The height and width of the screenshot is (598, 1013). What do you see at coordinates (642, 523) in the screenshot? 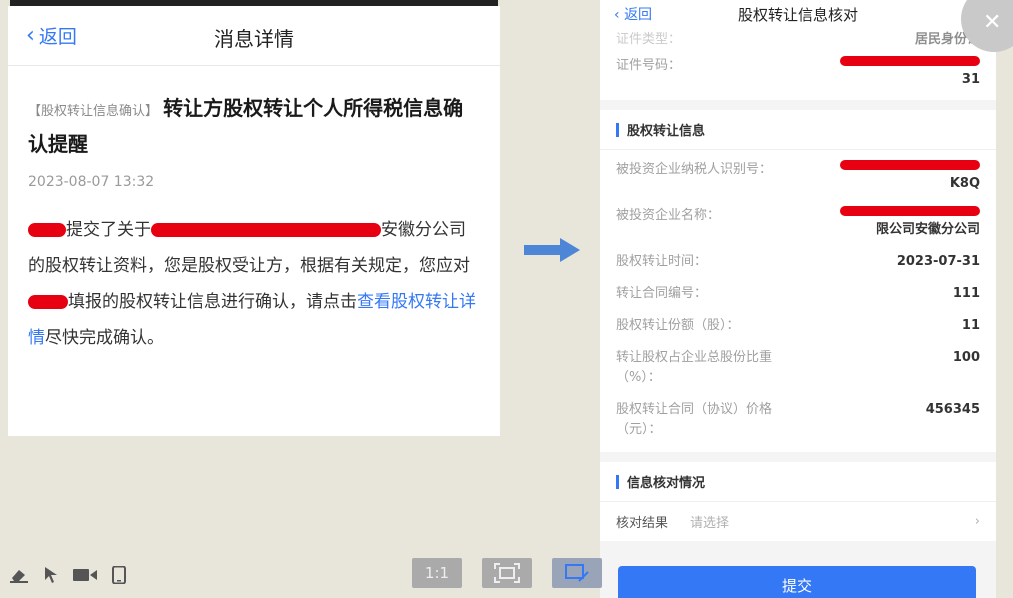
I see `check-result-label: 核对结果` at bounding box center [642, 523].